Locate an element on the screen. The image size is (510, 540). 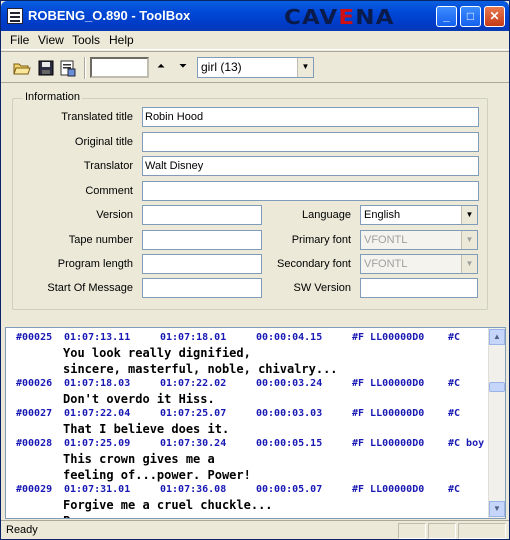
tape-number-label: Tape number is located at coordinates (100, 240).